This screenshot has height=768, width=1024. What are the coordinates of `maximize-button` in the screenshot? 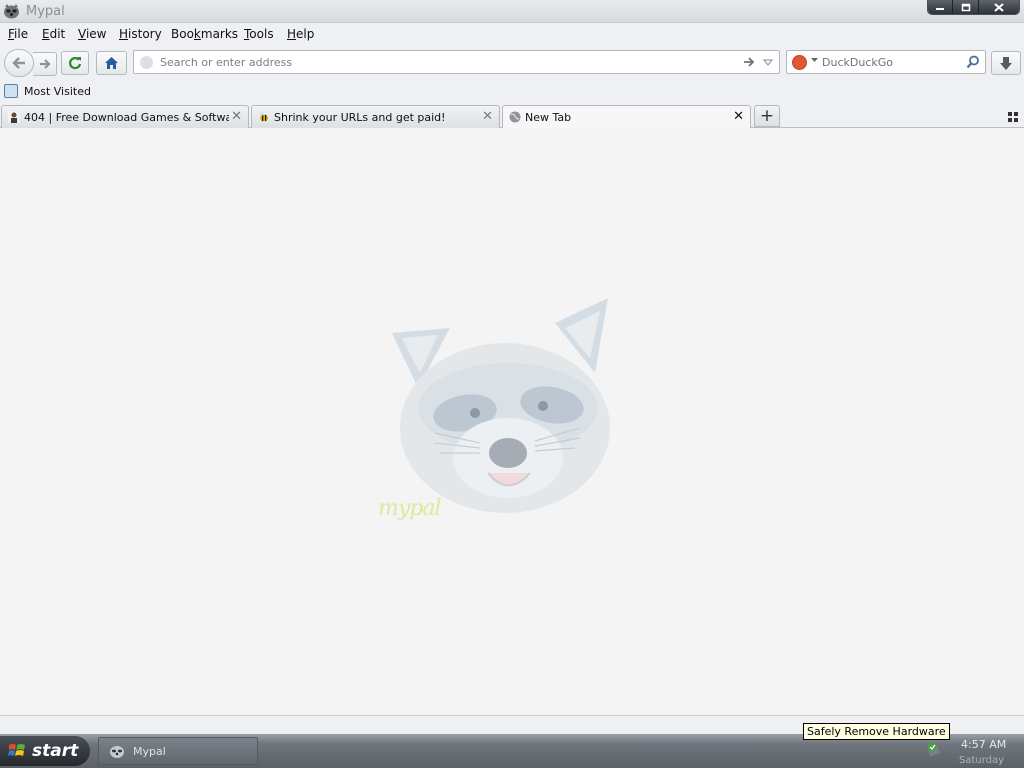 It's located at (966, 7).